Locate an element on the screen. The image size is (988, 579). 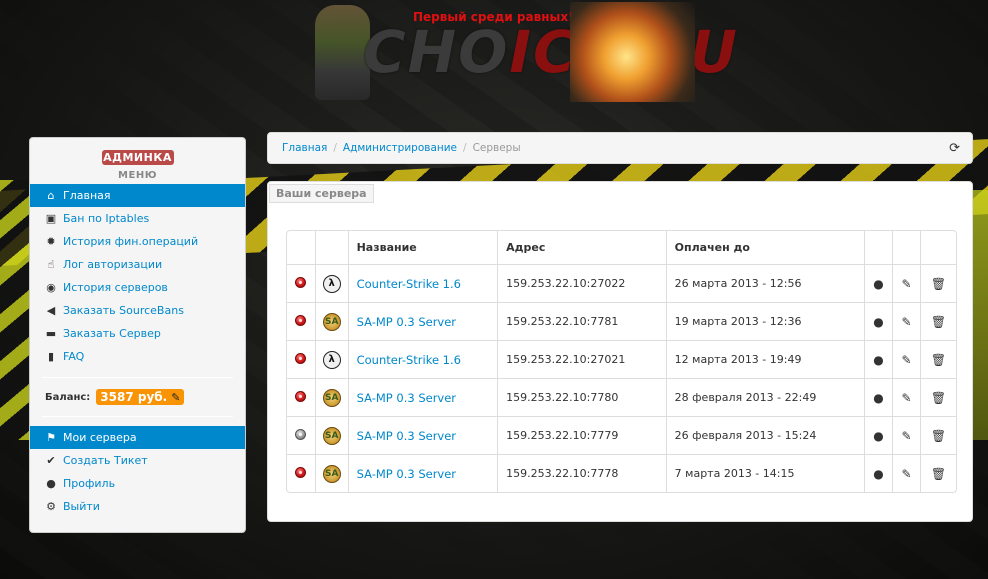
sidebar-item-label: Выйти is located at coordinates (81, 506).